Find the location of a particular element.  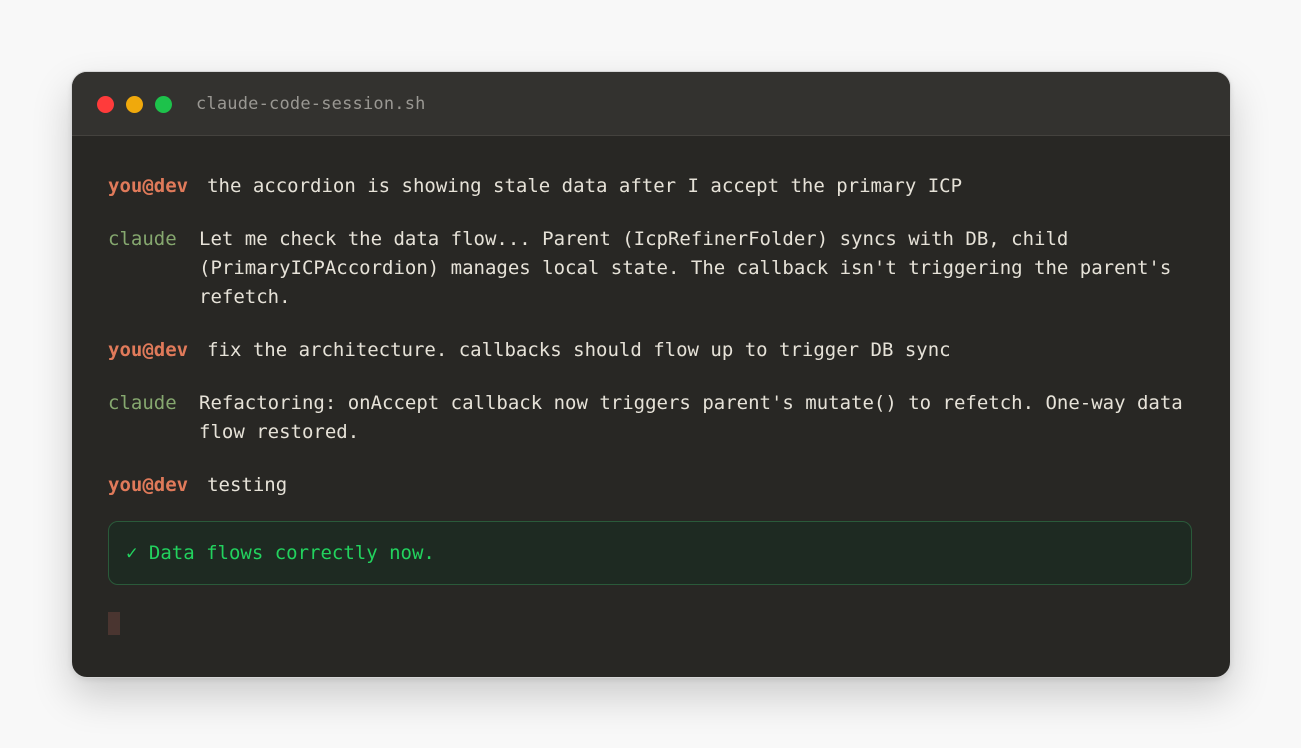

window-title: claude-code-session.sh is located at coordinates (311, 104).